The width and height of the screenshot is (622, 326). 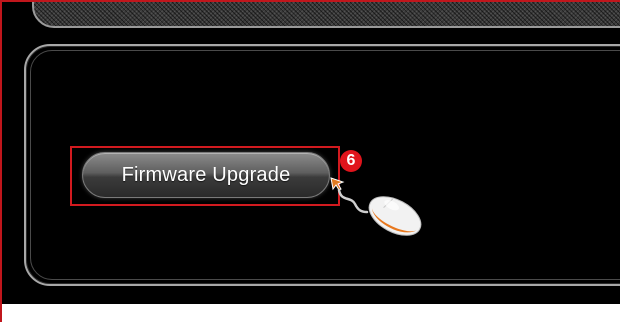 What do you see at coordinates (351, 161) in the screenshot?
I see `step-number-badge: 6` at bounding box center [351, 161].